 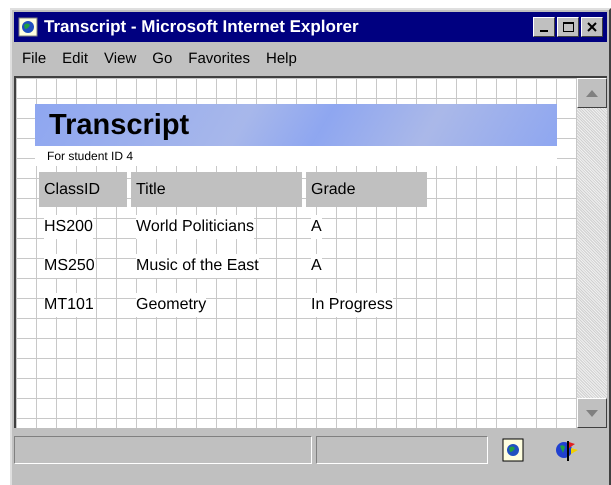 I want to click on minimize-button, so click(x=544, y=27).